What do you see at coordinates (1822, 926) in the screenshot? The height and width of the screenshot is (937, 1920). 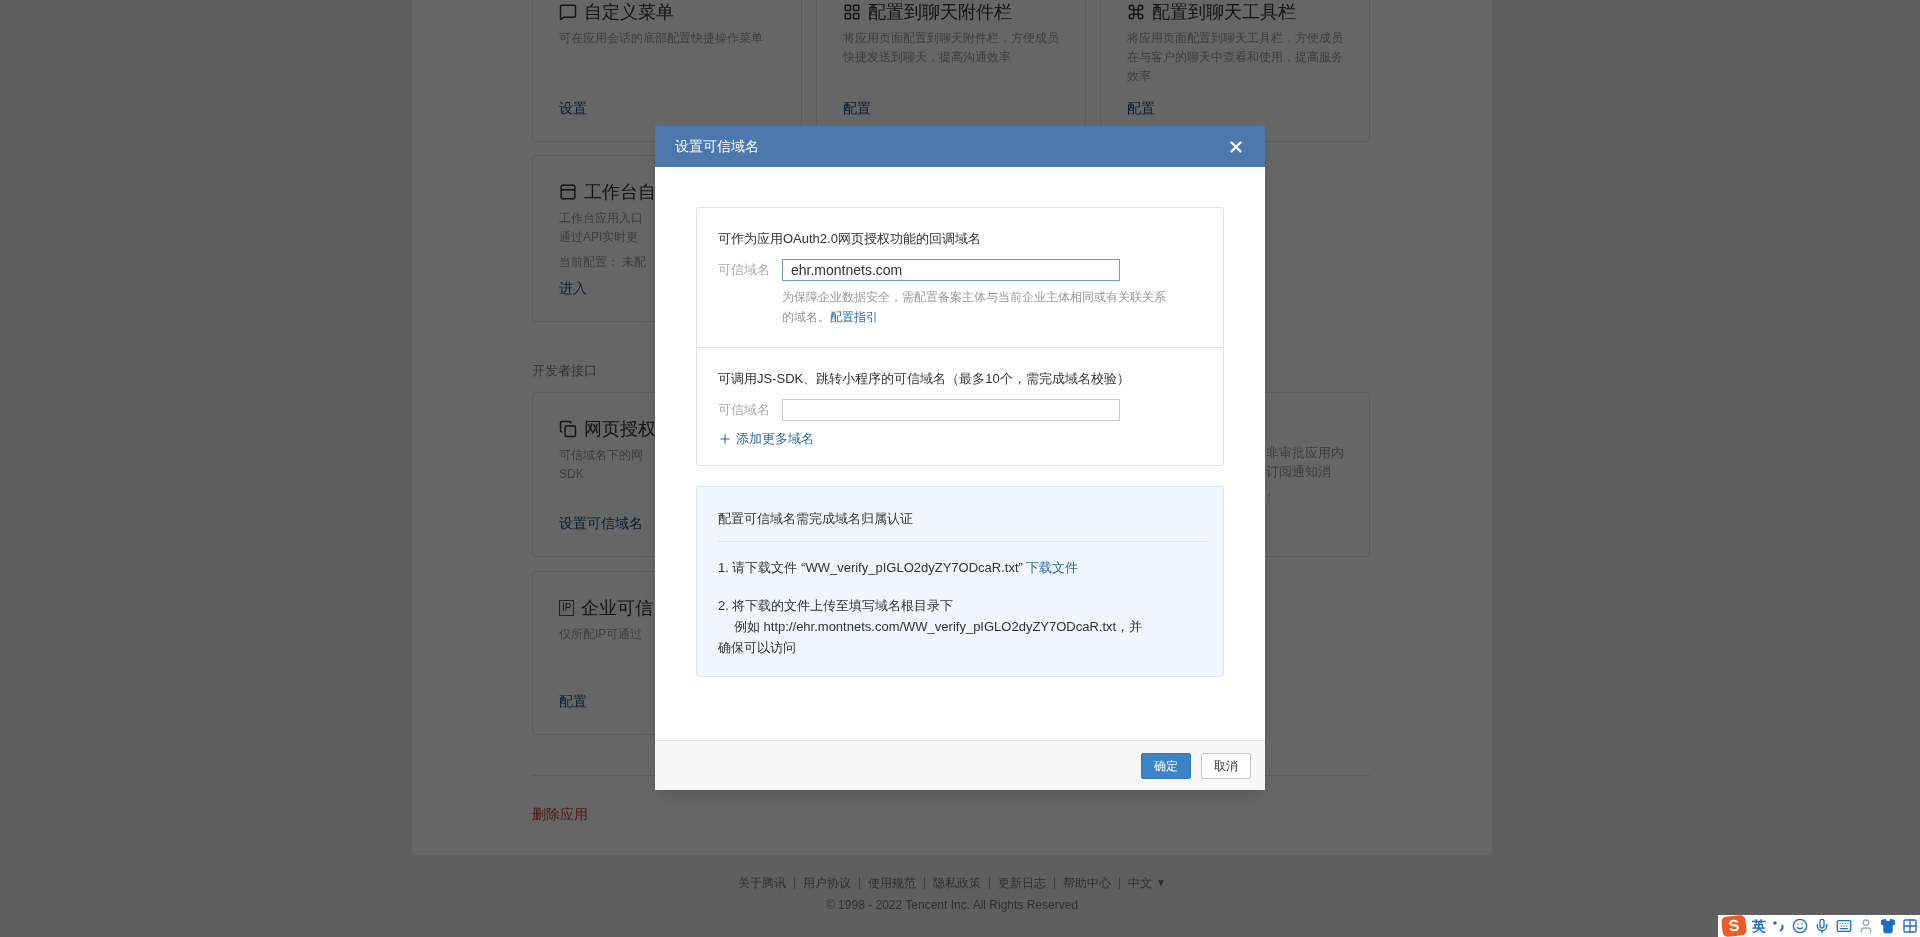 I see `microphone-icon` at bounding box center [1822, 926].